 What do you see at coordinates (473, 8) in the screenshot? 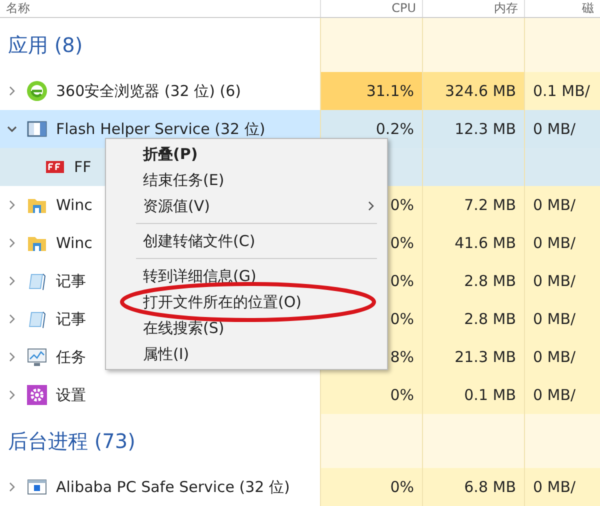
I see `column-header: 内存` at bounding box center [473, 8].